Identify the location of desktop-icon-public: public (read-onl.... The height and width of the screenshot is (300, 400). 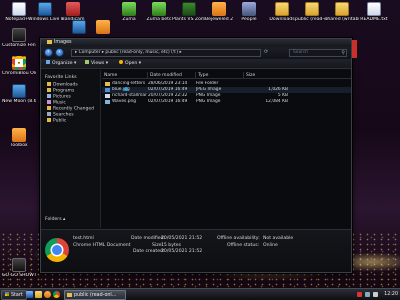
(312, 12).